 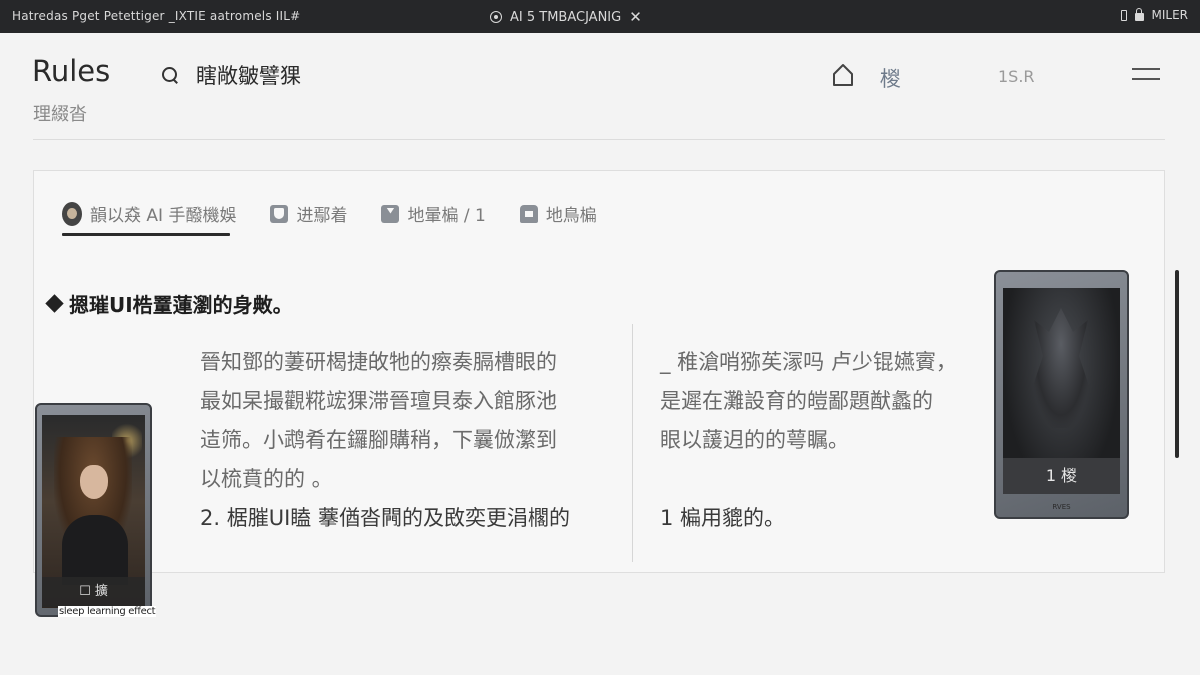 I want to click on tab-label: 地鳥楄, so click(x=571, y=216).